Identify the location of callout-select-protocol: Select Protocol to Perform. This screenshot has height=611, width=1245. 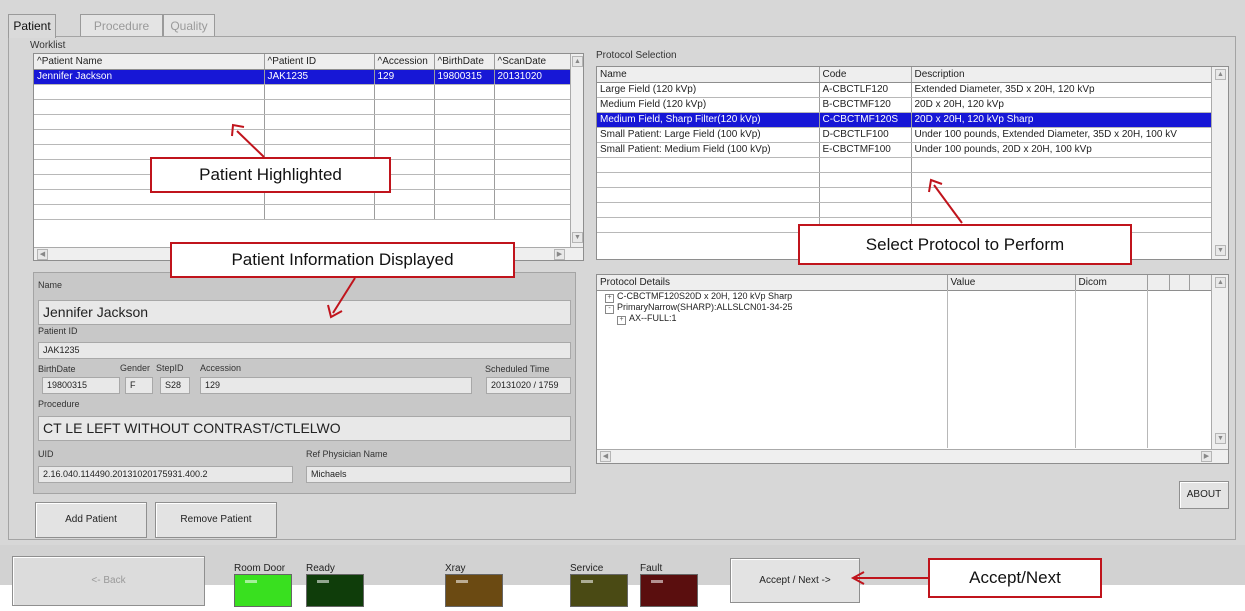
(965, 244).